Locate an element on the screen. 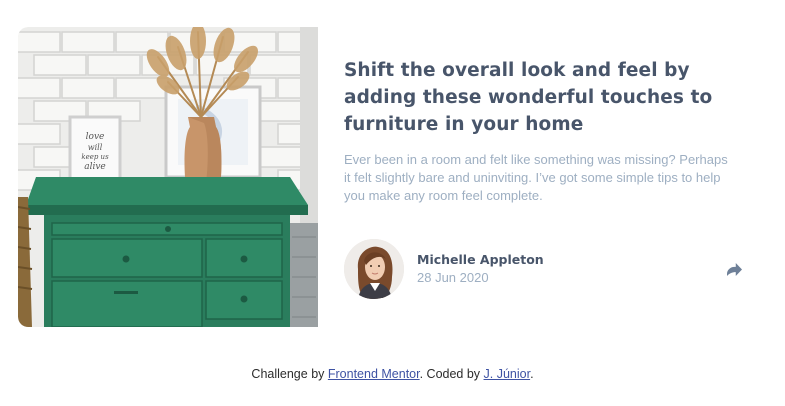 This screenshot has height=406, width=785. share-icon is located at coordinates (734, 269).